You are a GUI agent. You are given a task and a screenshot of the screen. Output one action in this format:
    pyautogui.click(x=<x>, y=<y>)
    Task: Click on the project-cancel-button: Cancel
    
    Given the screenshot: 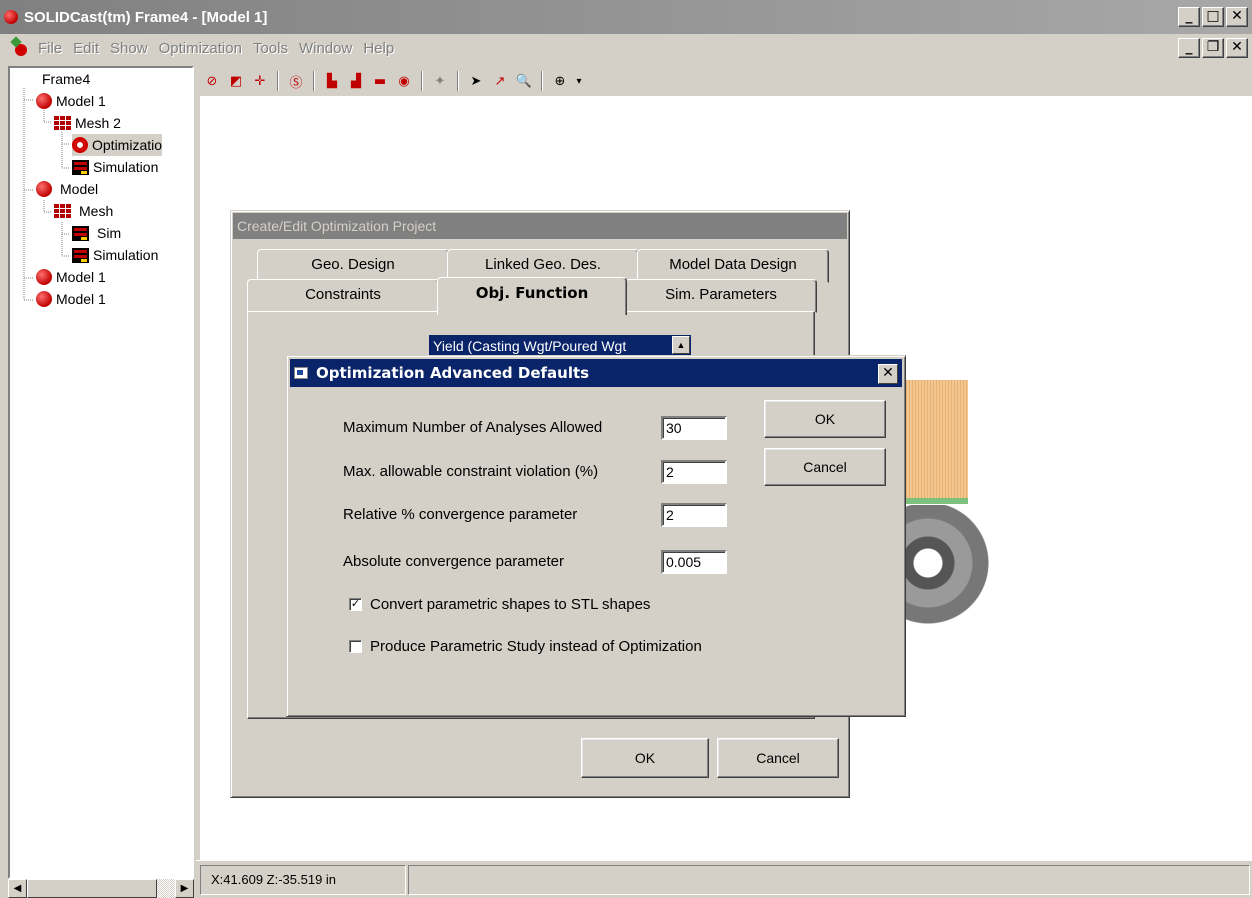 What is the action you would take?
    pyautogui.click(x=778, y=758)
    